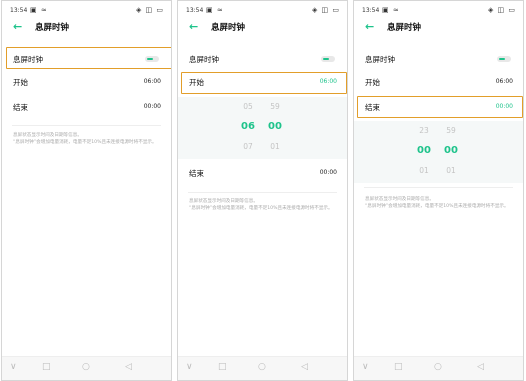 Image resolution: width=526 pixels, height=381 pixels. What do you see at coordinates (424, 170) in the screenshot?
I see `picker-hour-next: 01` at bounding box center [424, 170].